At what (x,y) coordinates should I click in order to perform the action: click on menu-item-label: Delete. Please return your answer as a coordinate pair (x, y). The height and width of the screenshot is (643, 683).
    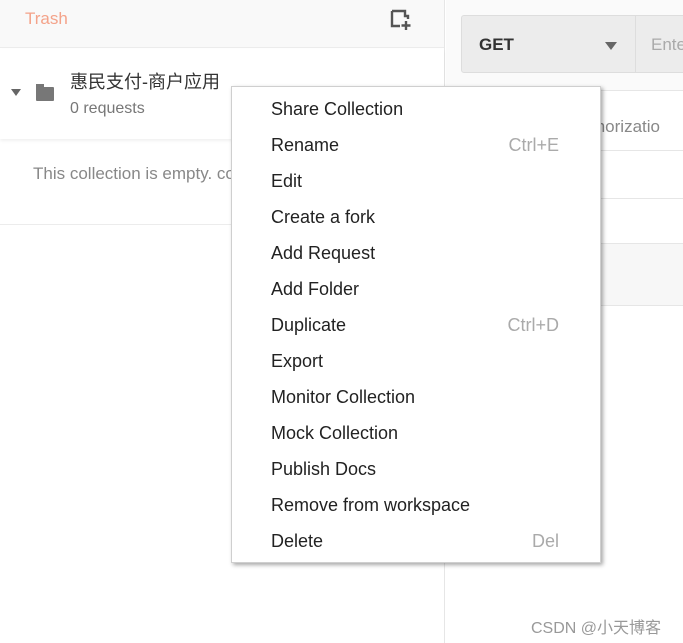
    Looking at the image, I should click on (297, 541).